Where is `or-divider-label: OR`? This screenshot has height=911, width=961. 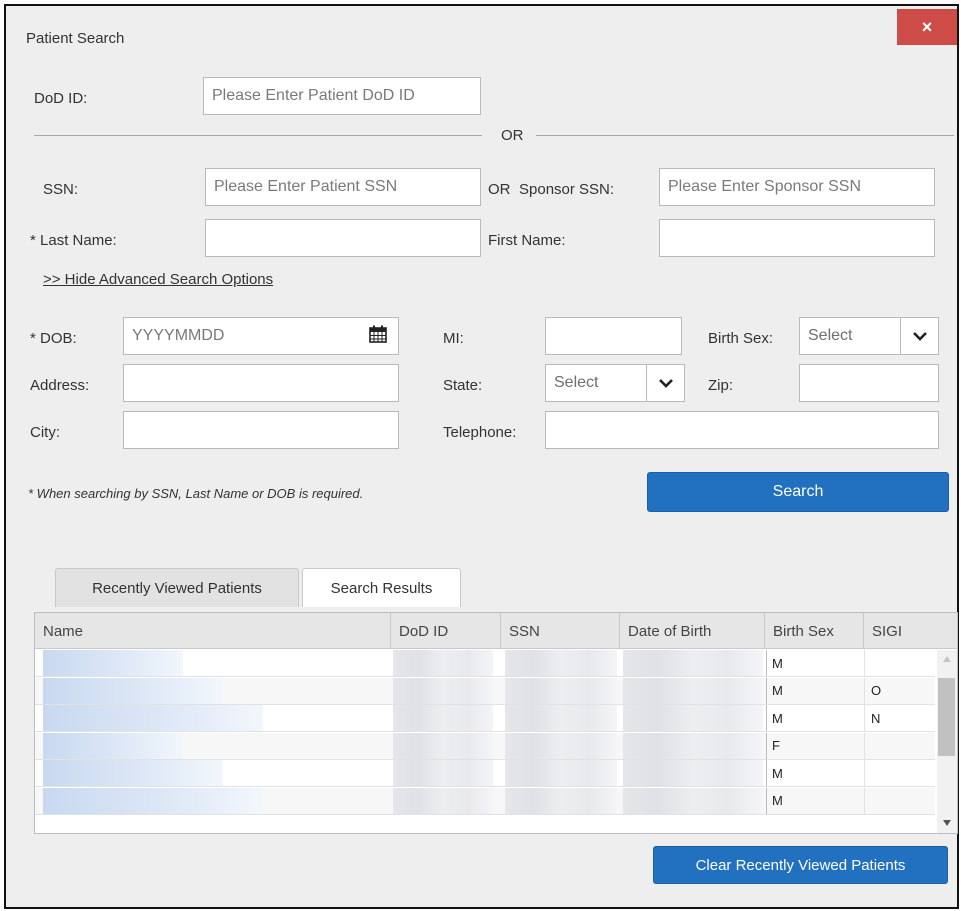
or-divider-label: OR is located at coordinates (512, 135).